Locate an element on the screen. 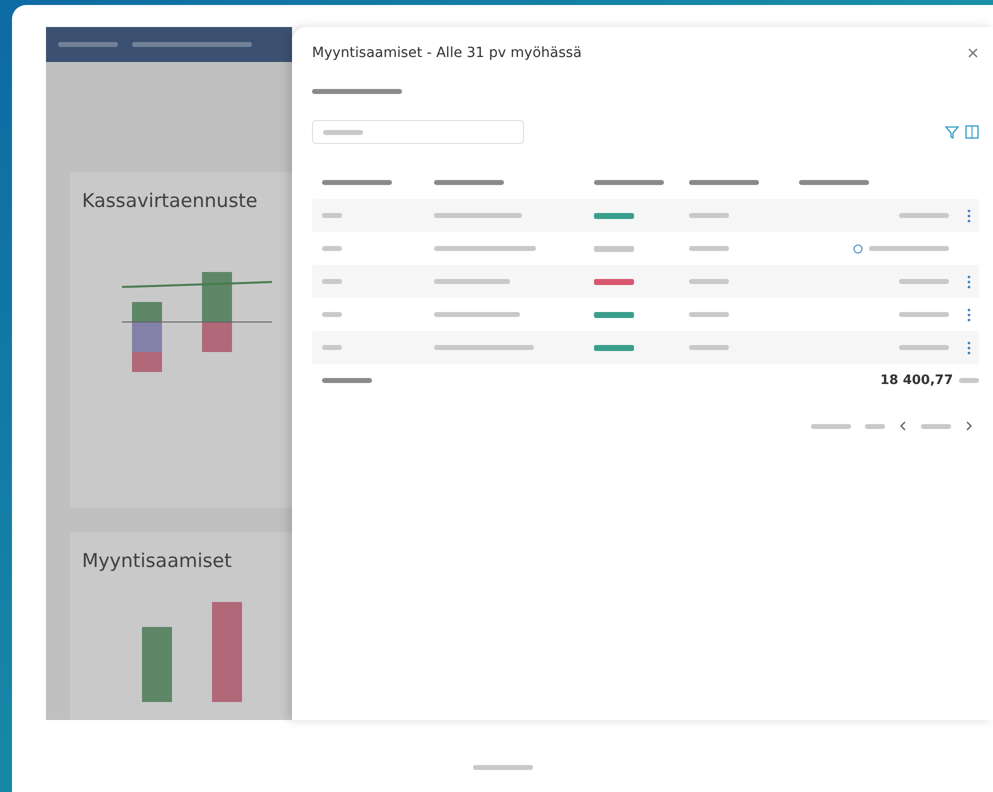 The image size is (993, 792). info-icon is located at coordinates (858, 249).